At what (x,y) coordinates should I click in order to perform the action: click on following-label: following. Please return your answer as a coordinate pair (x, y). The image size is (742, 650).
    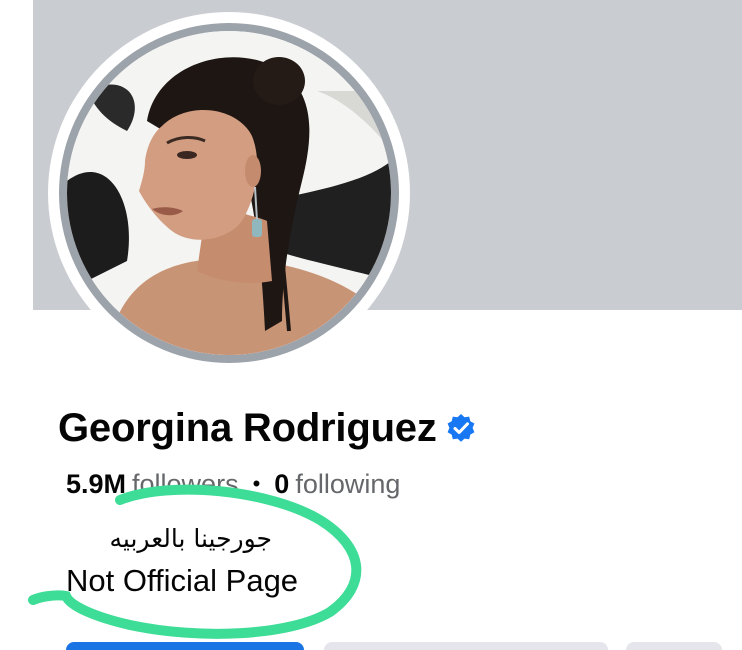
    Looking at the image, I should click on (347, 484).